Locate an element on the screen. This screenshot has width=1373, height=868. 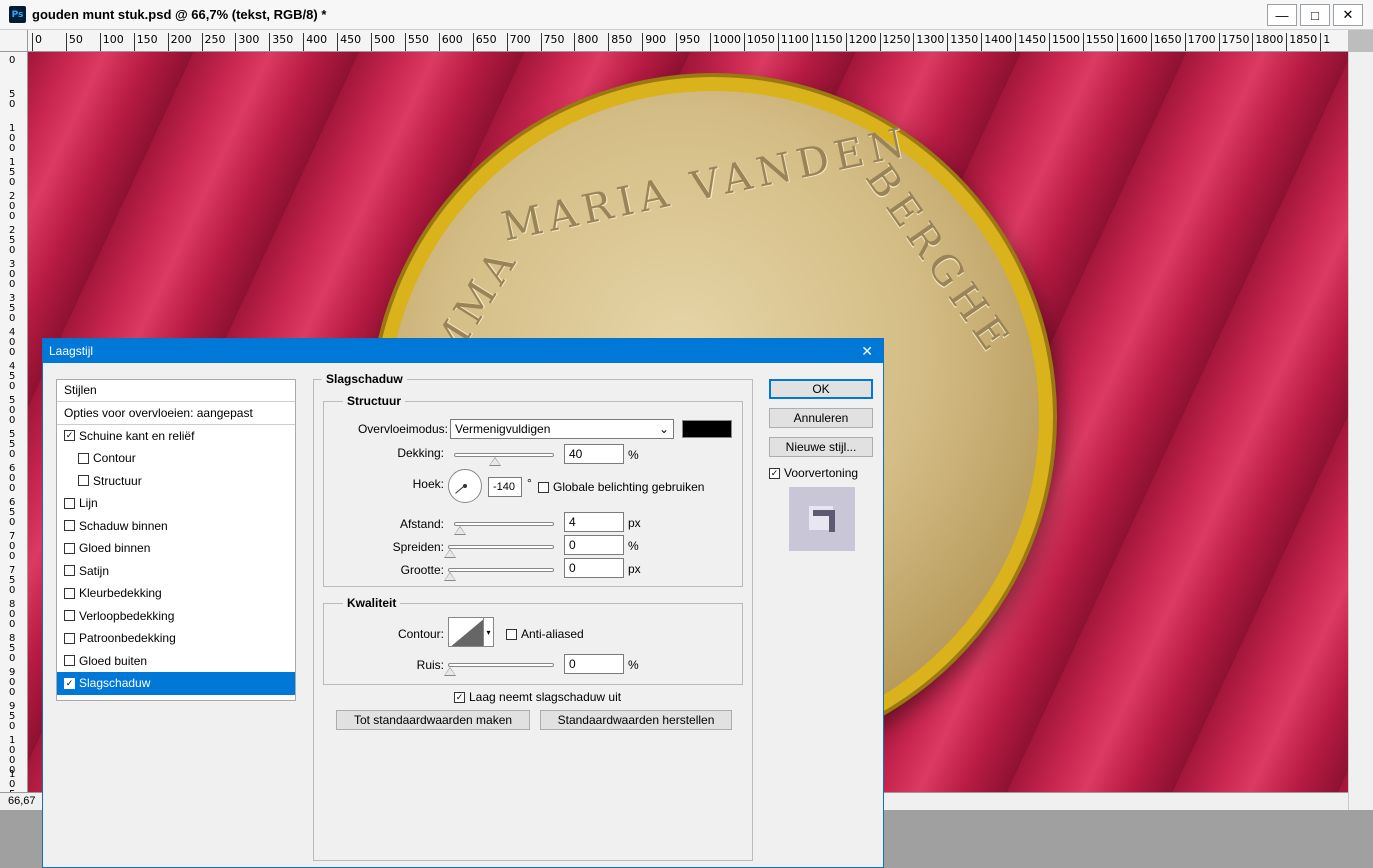
preview-checkbox: ✓ is located at coordinates (774, 473).